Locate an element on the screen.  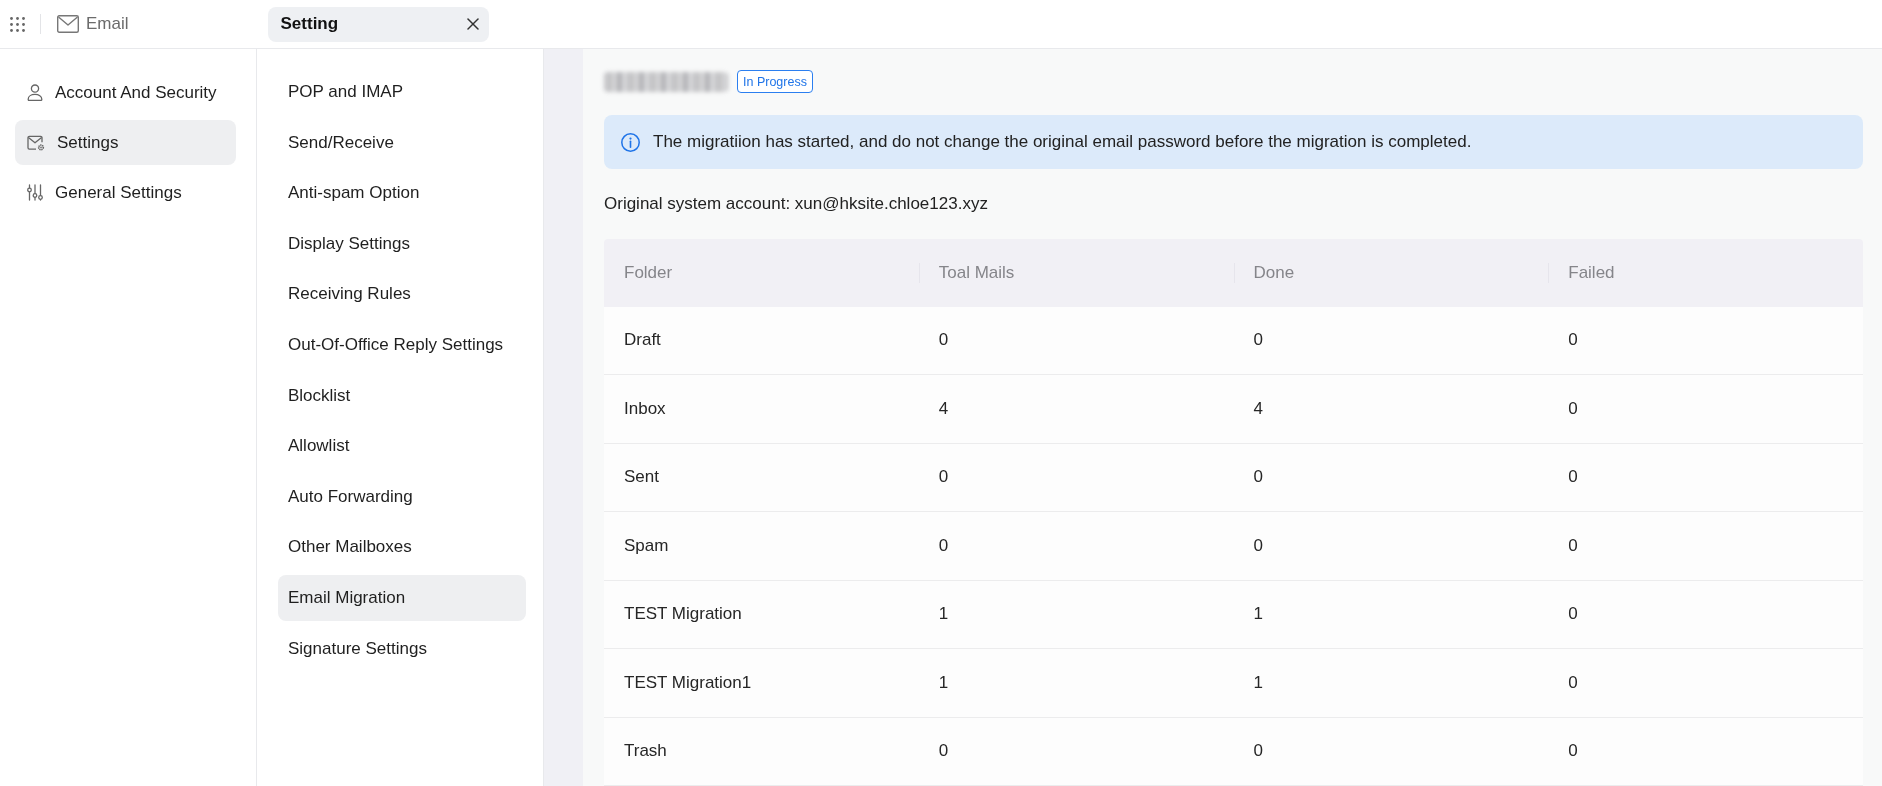
column-header: Toal Mails is located at coordinates (1076, 273).